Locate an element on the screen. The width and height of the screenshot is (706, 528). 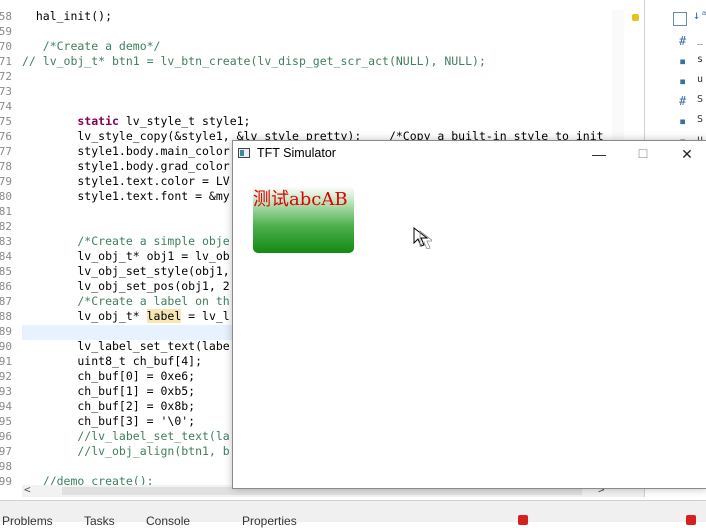
line-number: 86 is located at coordinates (6, 286).